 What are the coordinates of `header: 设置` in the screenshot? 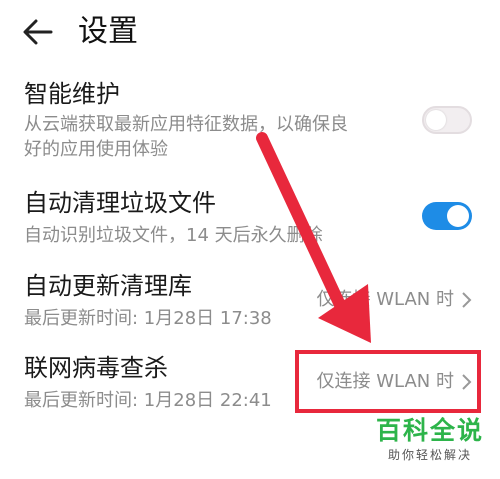 It's located at (250, 33).